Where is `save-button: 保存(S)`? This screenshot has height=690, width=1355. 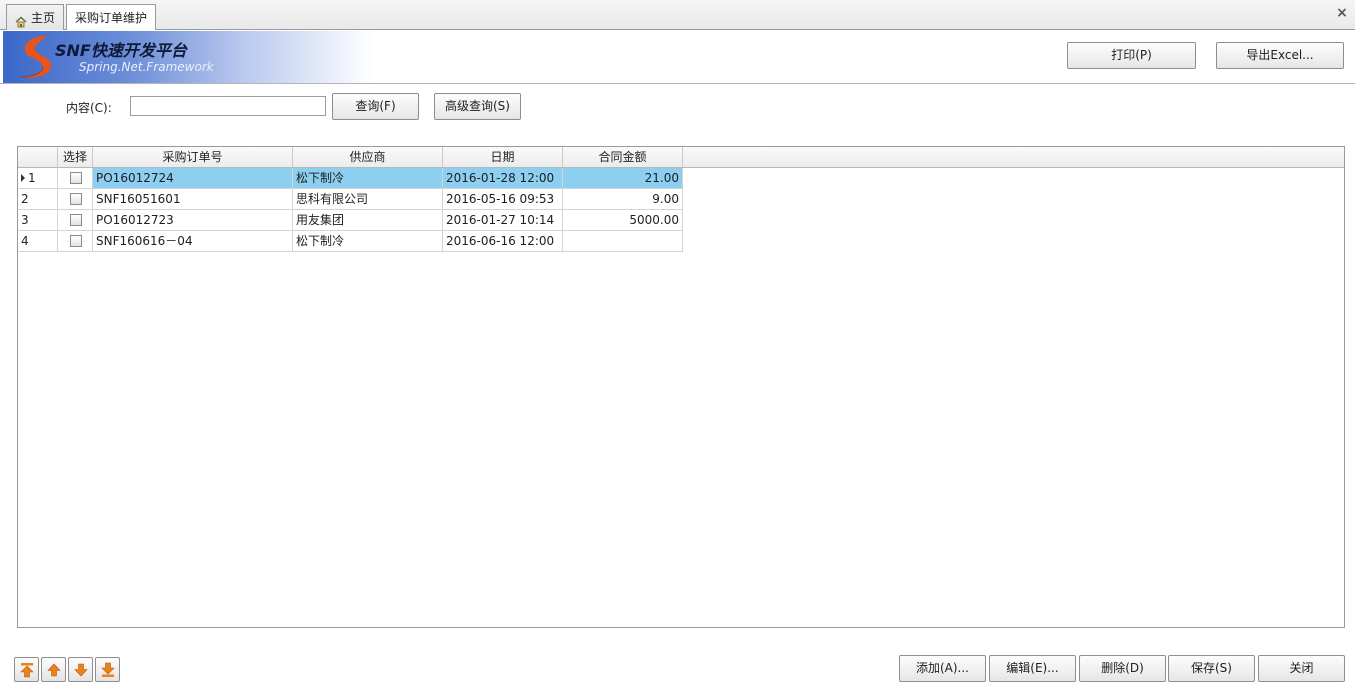 save-button: 保存(S) is located at coordinates (1211, 668).